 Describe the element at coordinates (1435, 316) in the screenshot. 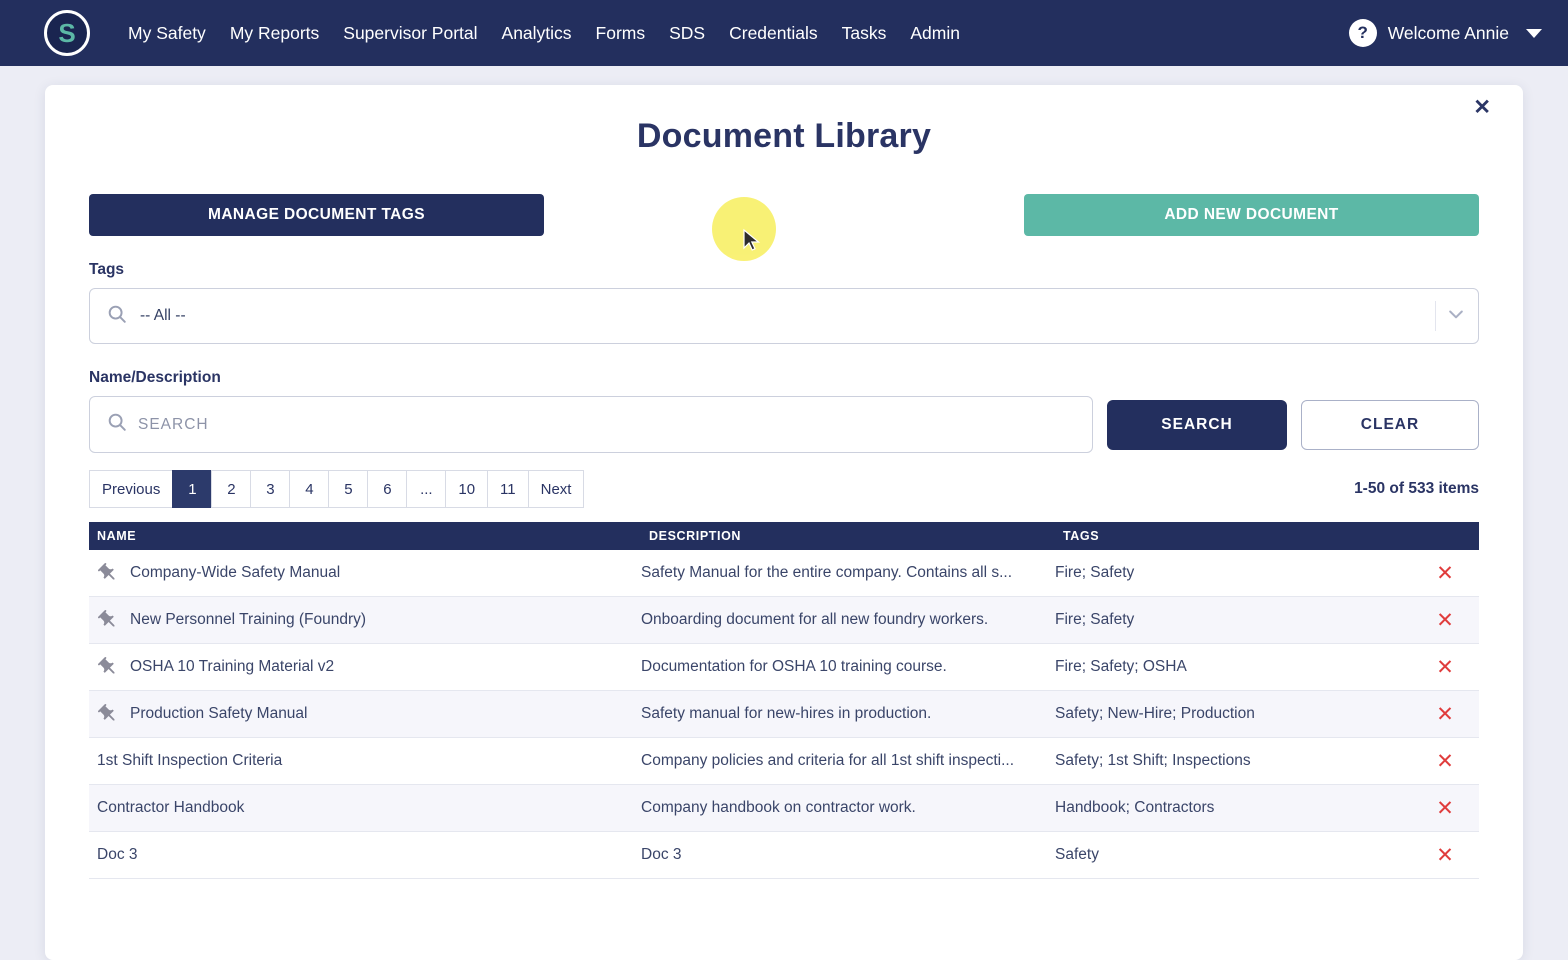

I see `select-divider` at that location.